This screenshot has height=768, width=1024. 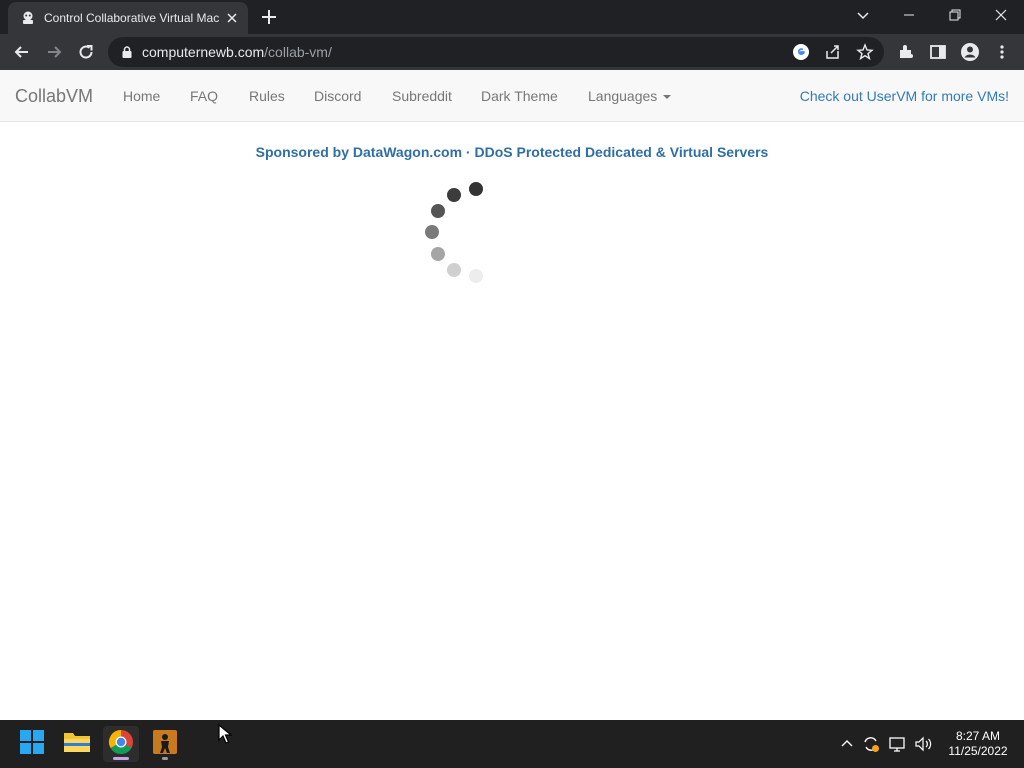 I want to click on languages-dropdown: Languages, so click(x=630, y=96).